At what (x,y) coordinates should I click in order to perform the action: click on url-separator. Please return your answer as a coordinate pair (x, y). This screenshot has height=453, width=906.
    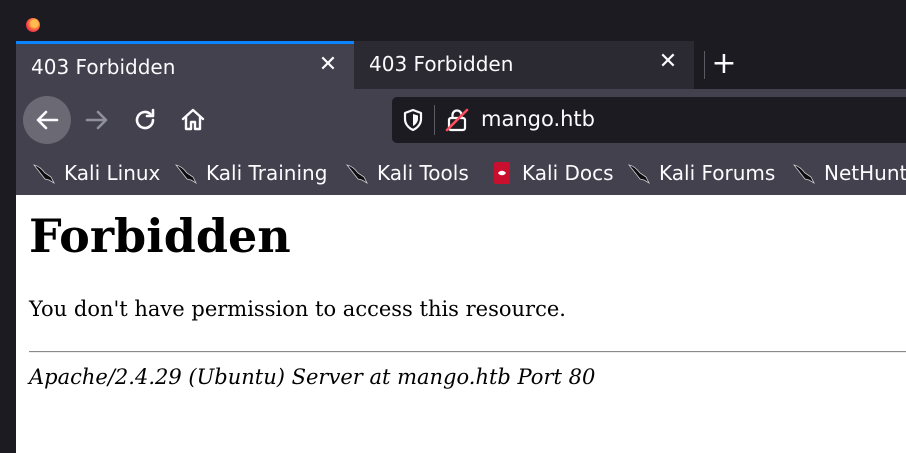
    Looking at the image, I should click on (434, 120).